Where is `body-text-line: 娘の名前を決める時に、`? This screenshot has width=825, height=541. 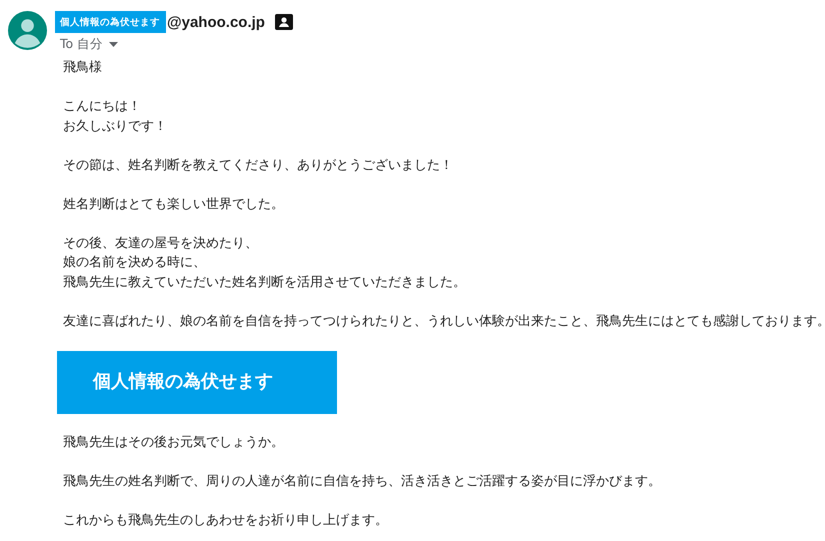 body-text-line: 娘の名前を決める時に、 is located at coordinates (135, 263).